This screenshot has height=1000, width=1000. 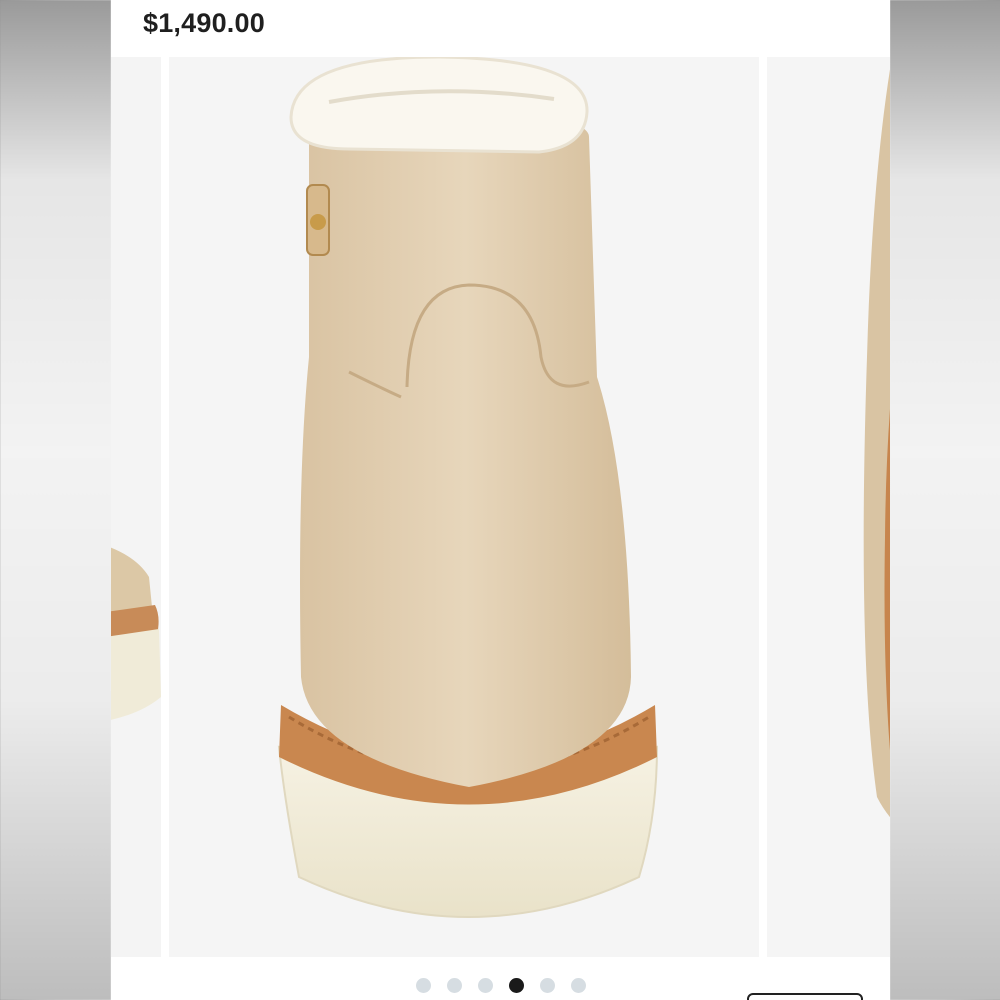 I want to click on carousel-slide-previous, so click(x=136, y=507).